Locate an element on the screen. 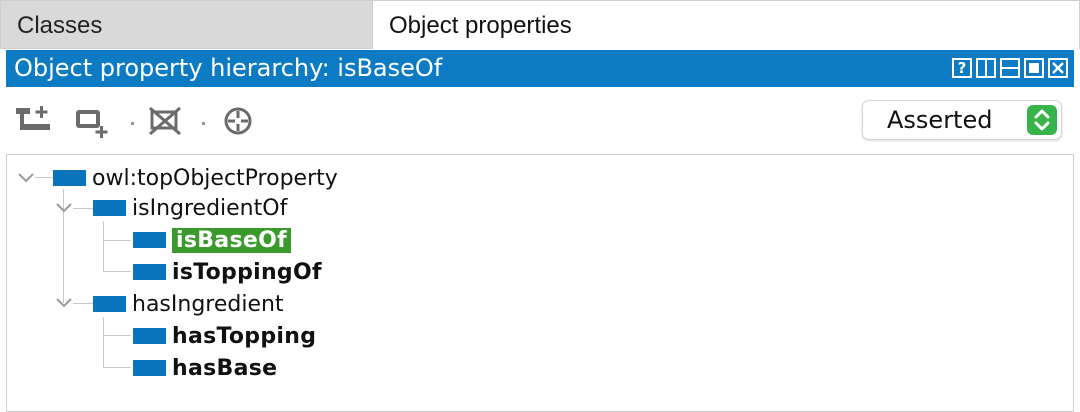 This screenshot has height=412, width=1080. tree-node-has-base: hasBase is located at coordinates (205, 368).